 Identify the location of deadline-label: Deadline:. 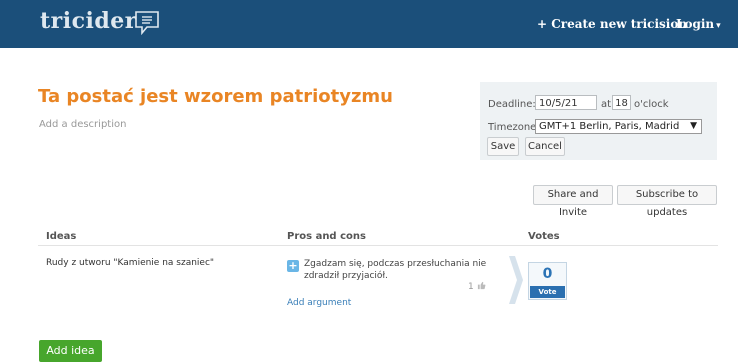
(512, 104).